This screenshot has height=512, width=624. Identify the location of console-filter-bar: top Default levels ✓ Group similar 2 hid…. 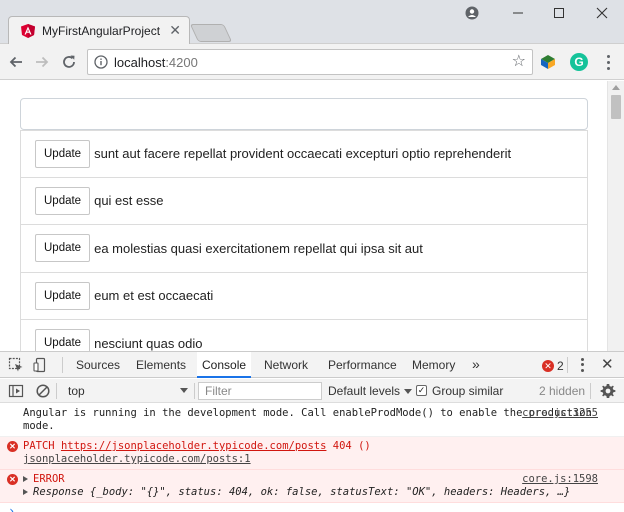
(312, 391).